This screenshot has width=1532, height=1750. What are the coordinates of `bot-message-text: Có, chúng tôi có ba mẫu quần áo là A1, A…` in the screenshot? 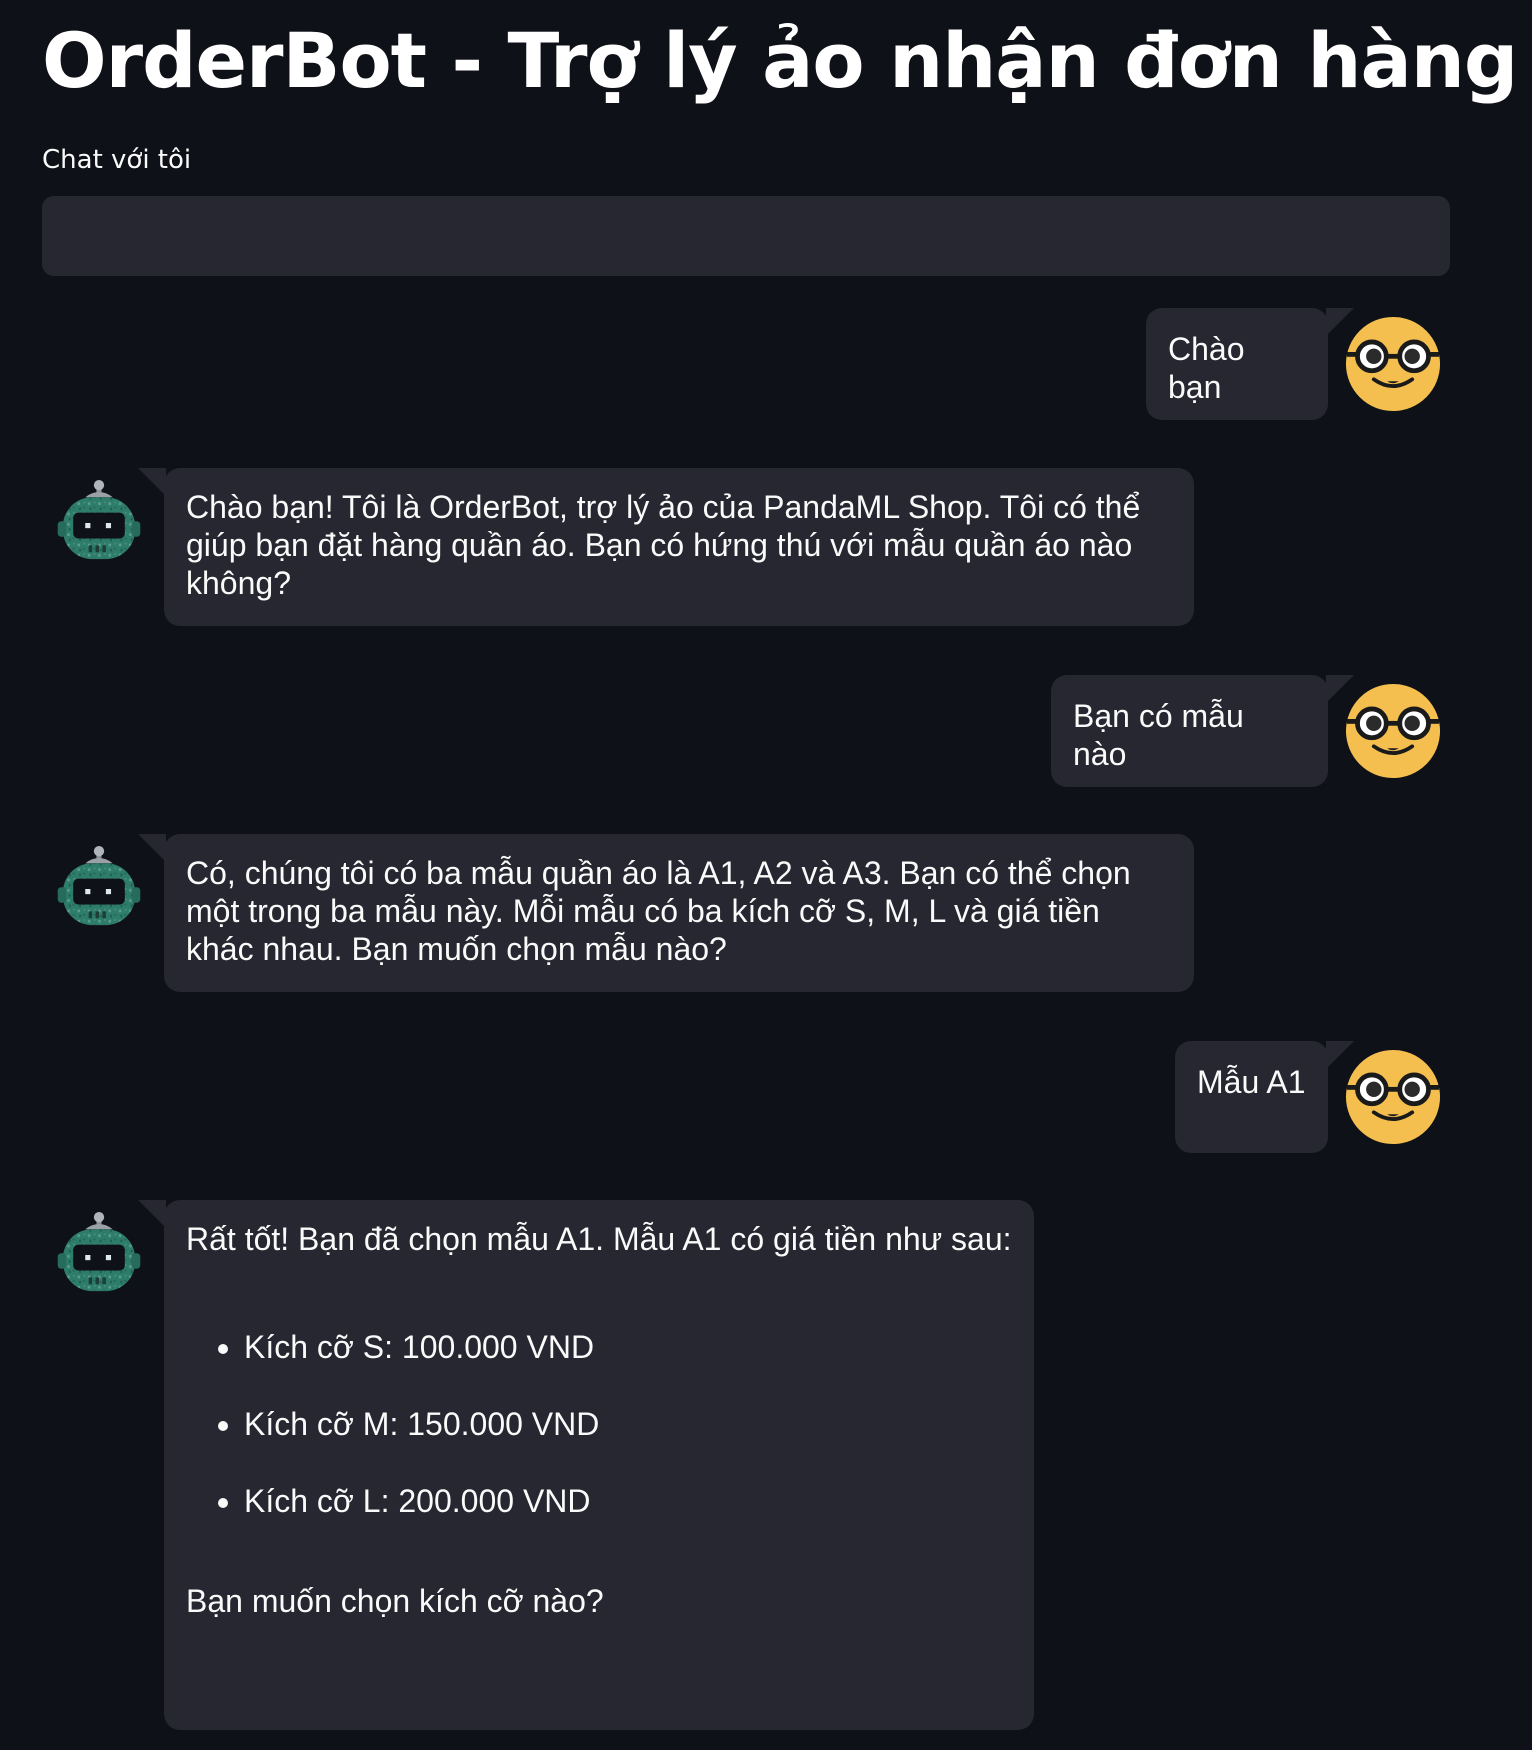 It's located at (658, 911).